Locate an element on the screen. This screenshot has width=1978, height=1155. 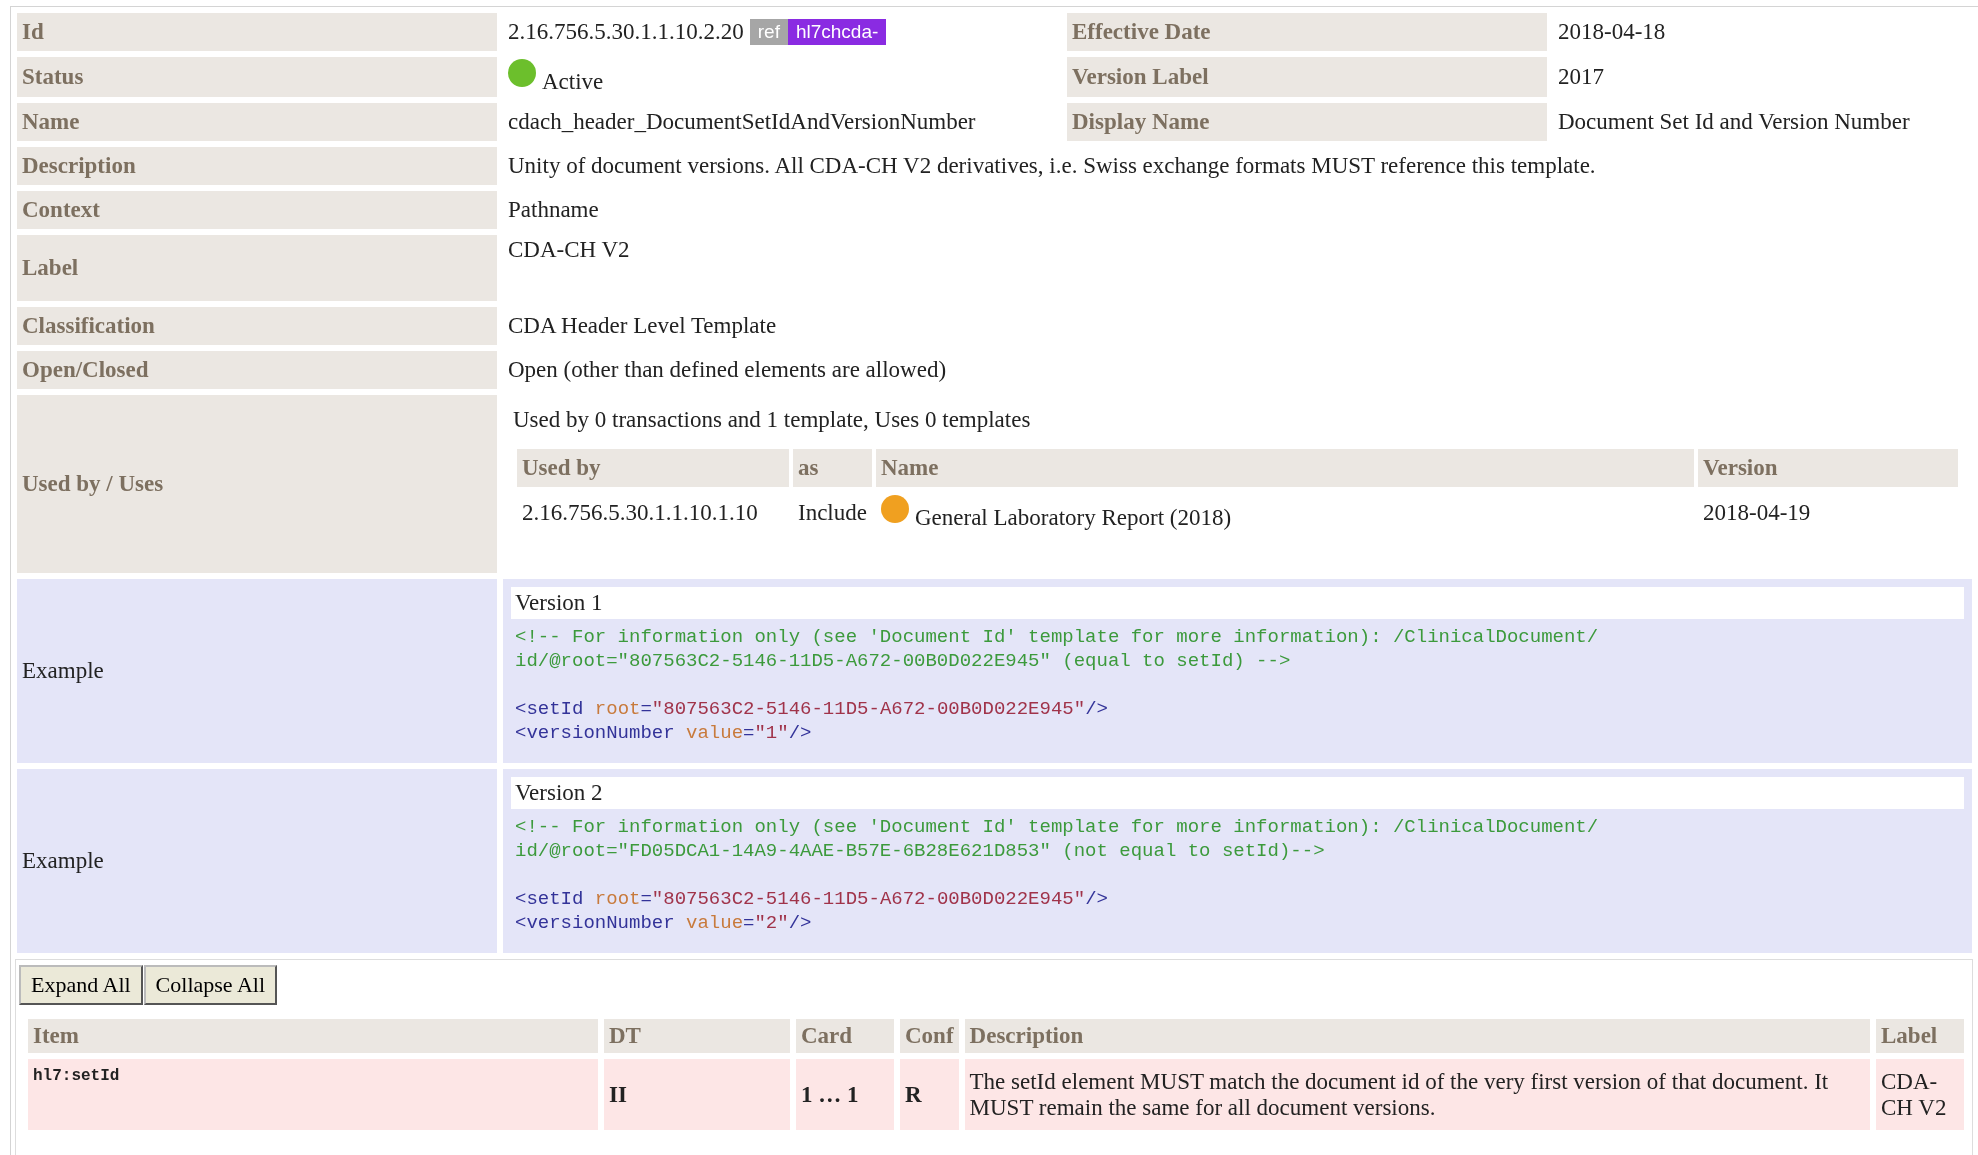
field-label: Effective Date is located at coordinates (1307, 32).